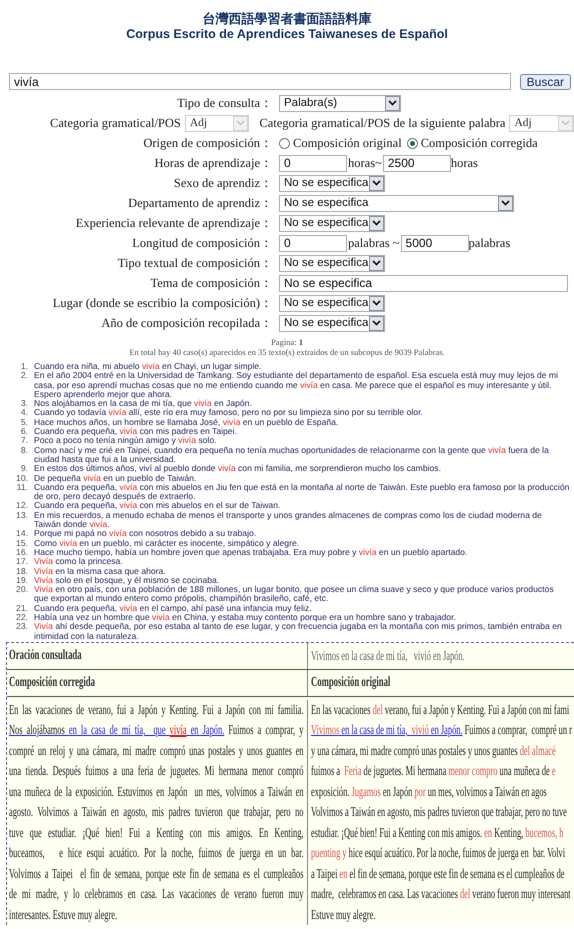 The width and height of the screenshot is (574, 929). What do you see at coordinates (24, 451) in the screenshot?
I see `list-number: 8.` at bounding box center [24, 451].